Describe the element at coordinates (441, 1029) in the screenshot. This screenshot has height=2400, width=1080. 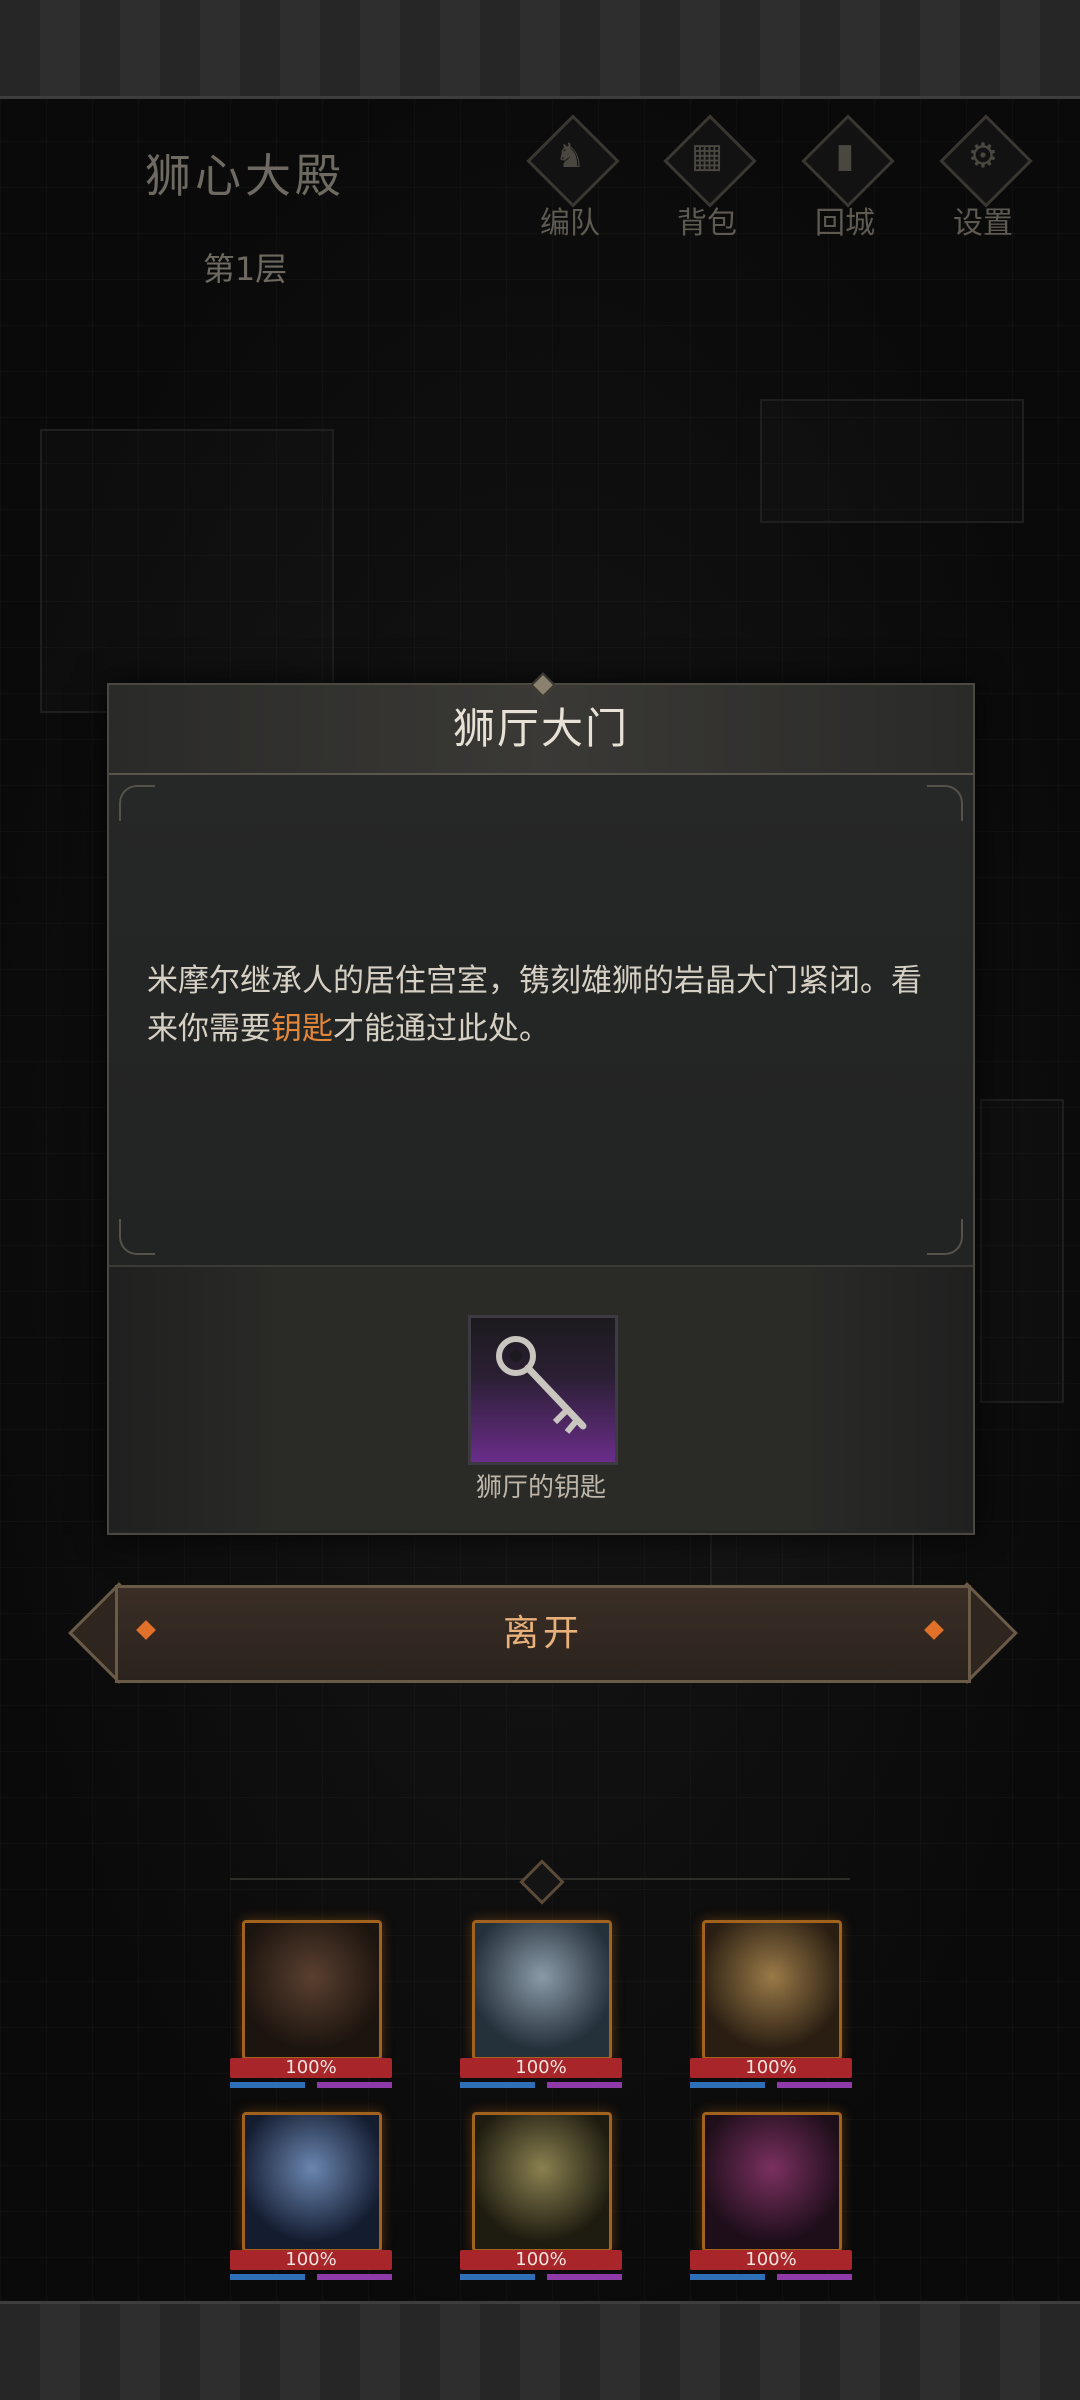
I see `description-text: 才能通过此处。` at that location.